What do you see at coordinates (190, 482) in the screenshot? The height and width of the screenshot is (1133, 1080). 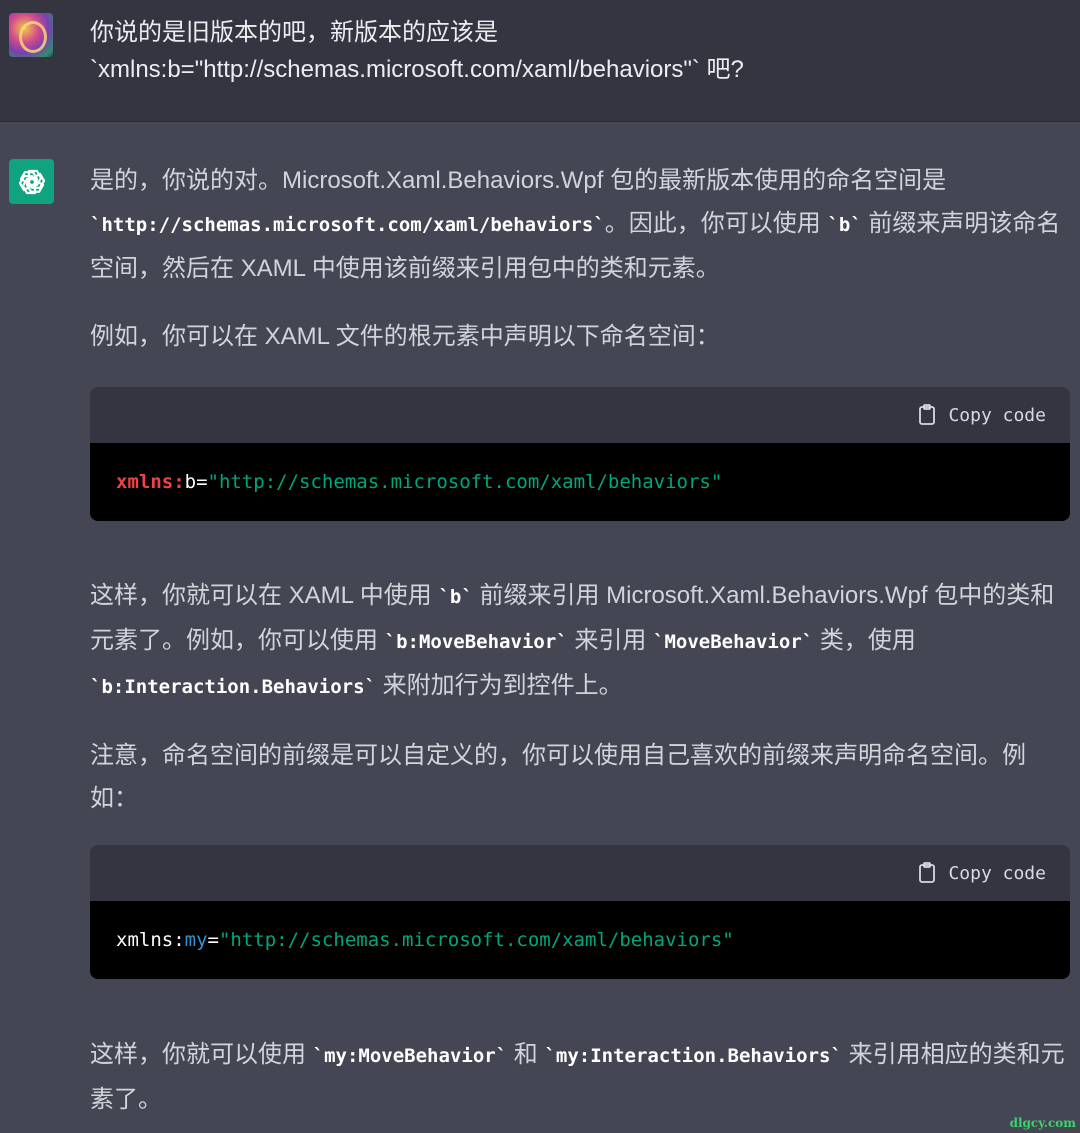 I see `code-token-name: b` at bounding box center [190, 482].